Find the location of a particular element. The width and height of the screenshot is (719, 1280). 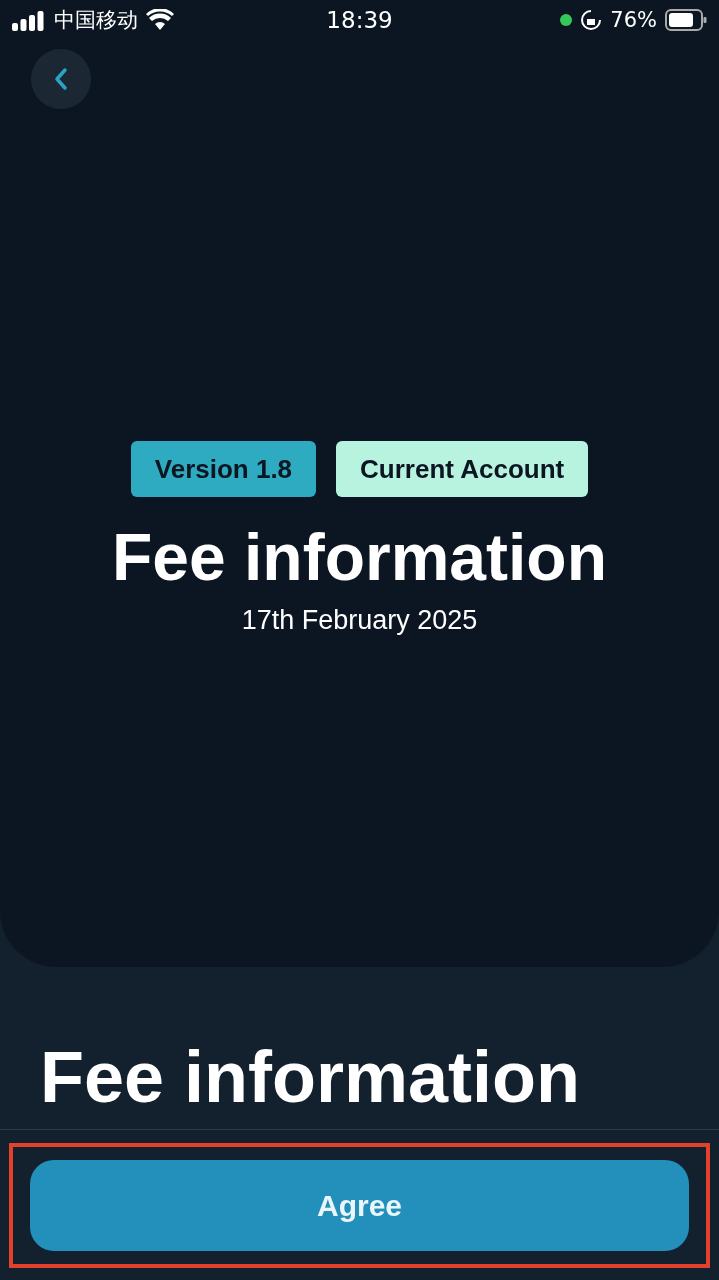

carrier-name: 中国移动 is located at coordinates (96, 20).